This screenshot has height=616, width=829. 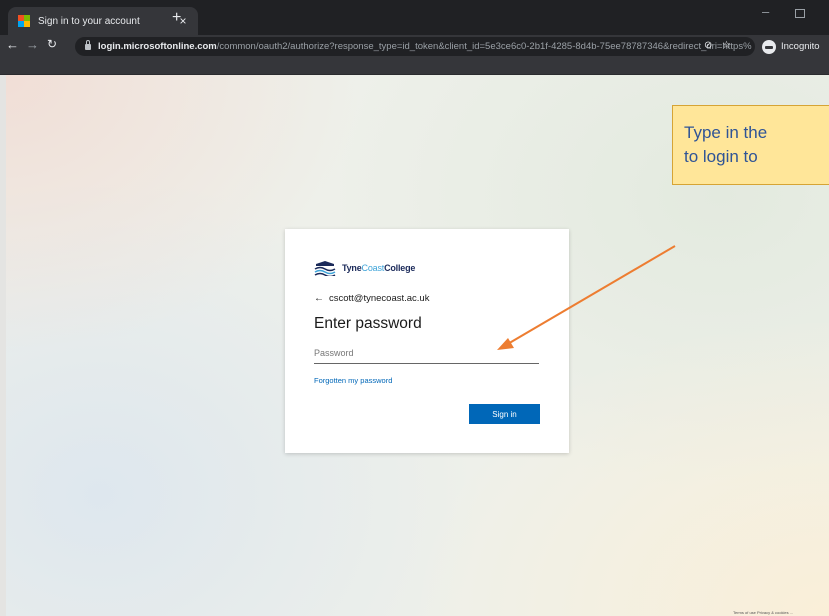 What do you see at coordinates (726, 132) in the screenshot?
I see `callout-line-1: Type in the` at bounding box center [726, 132].